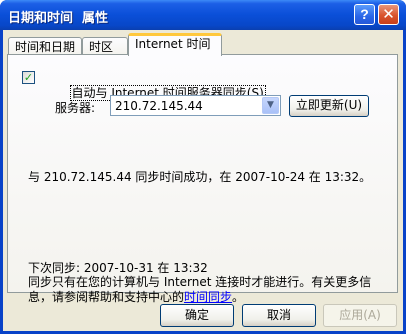 The image size is (406, 334). What do you see at coordinates (175, 44) in the screenshot?
I see `tab-internet-time: Internet 时间` at bounding box center [175, 44].